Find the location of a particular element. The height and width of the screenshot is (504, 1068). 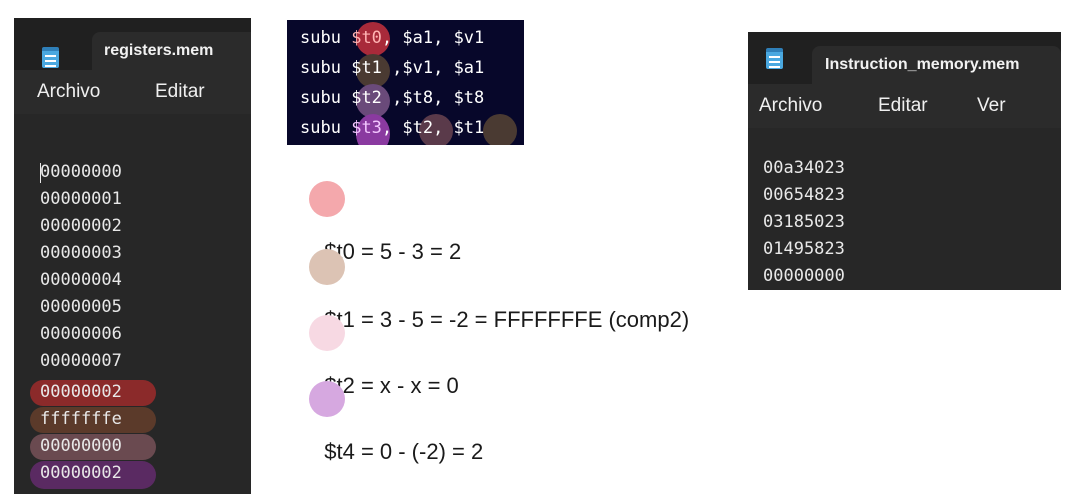

register-line: 00000005 is located at coordinates (81, 307).